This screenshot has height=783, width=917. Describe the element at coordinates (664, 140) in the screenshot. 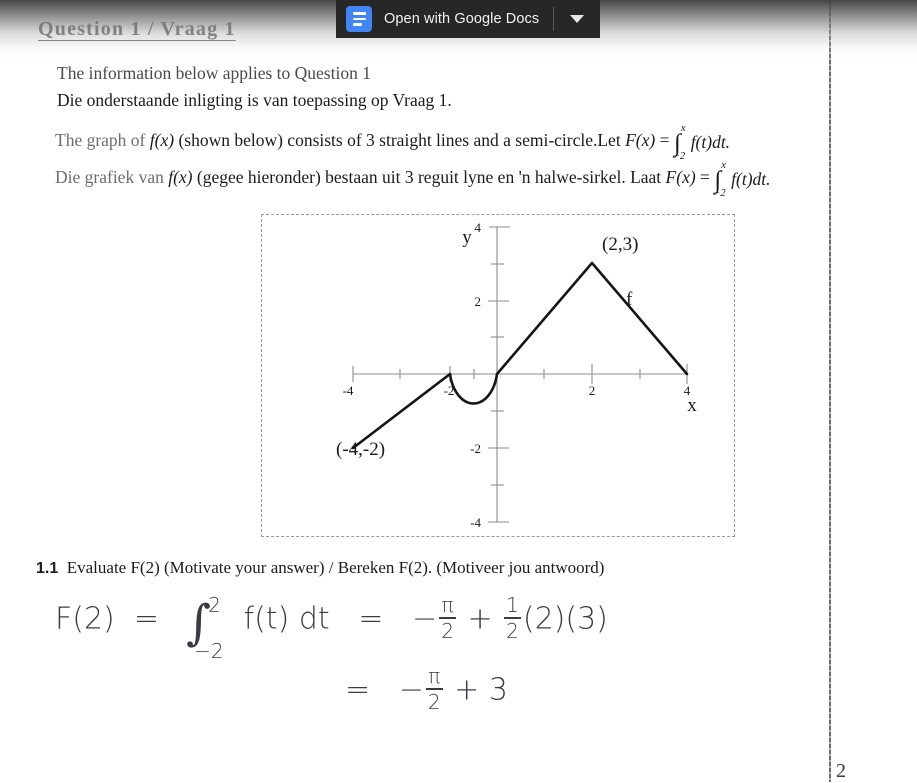

I see `desc-en-equals: =` at that location.